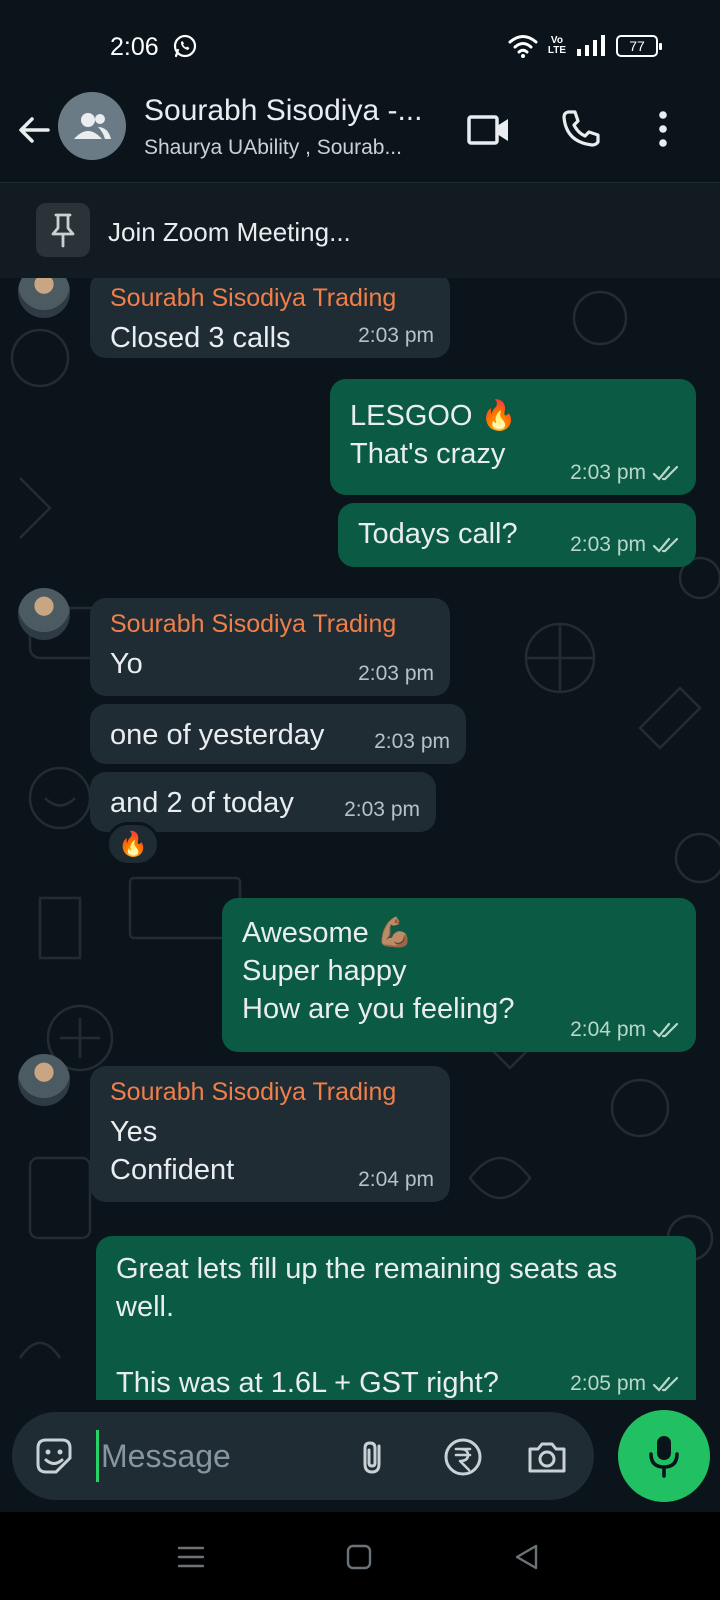 This screenshot has width=720, height=1600. What do you see at coordinates (513, 437) in the screenshot?
I see `outgoing-message: LESGOO 🔥 That's crazy 2:03 pm` at bounding box center [513, 437].